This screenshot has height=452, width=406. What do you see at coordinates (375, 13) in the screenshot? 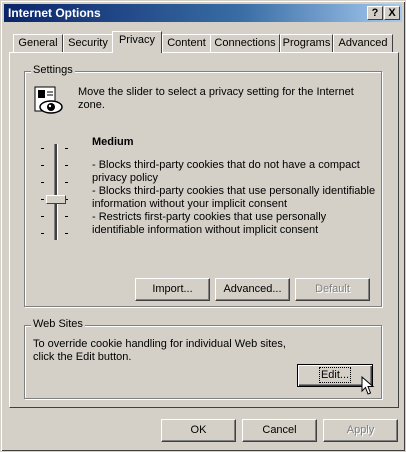
I see `help-button: ?` at bounding box center [375, 13].